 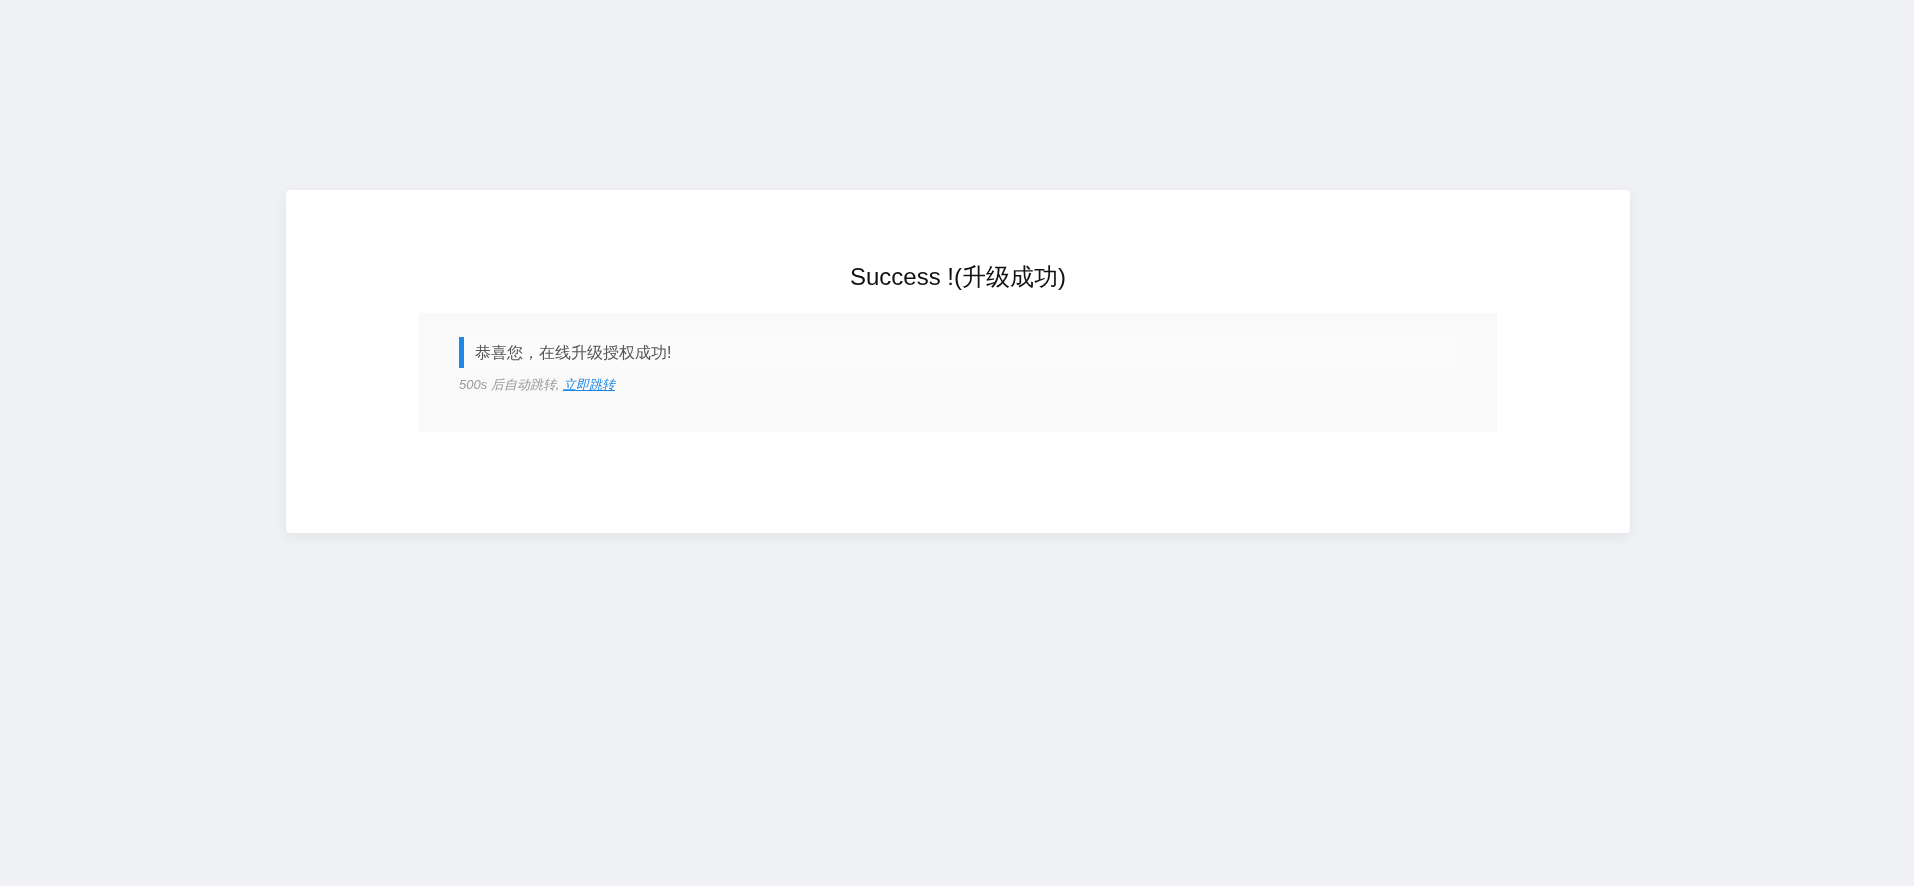 What do you see at coordinates (538, 385) in the screenshot?
I see `redirect-notice: 500s 后自动跳转, 立即跳转` at bounding box center [538, 385].